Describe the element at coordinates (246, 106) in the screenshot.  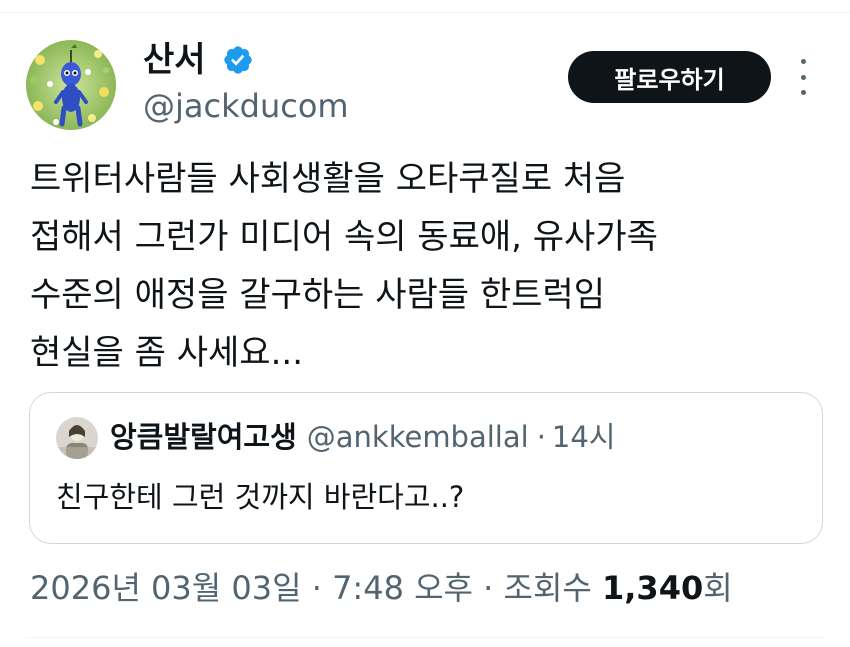
I see `author-handle: @jackducom` at that location.